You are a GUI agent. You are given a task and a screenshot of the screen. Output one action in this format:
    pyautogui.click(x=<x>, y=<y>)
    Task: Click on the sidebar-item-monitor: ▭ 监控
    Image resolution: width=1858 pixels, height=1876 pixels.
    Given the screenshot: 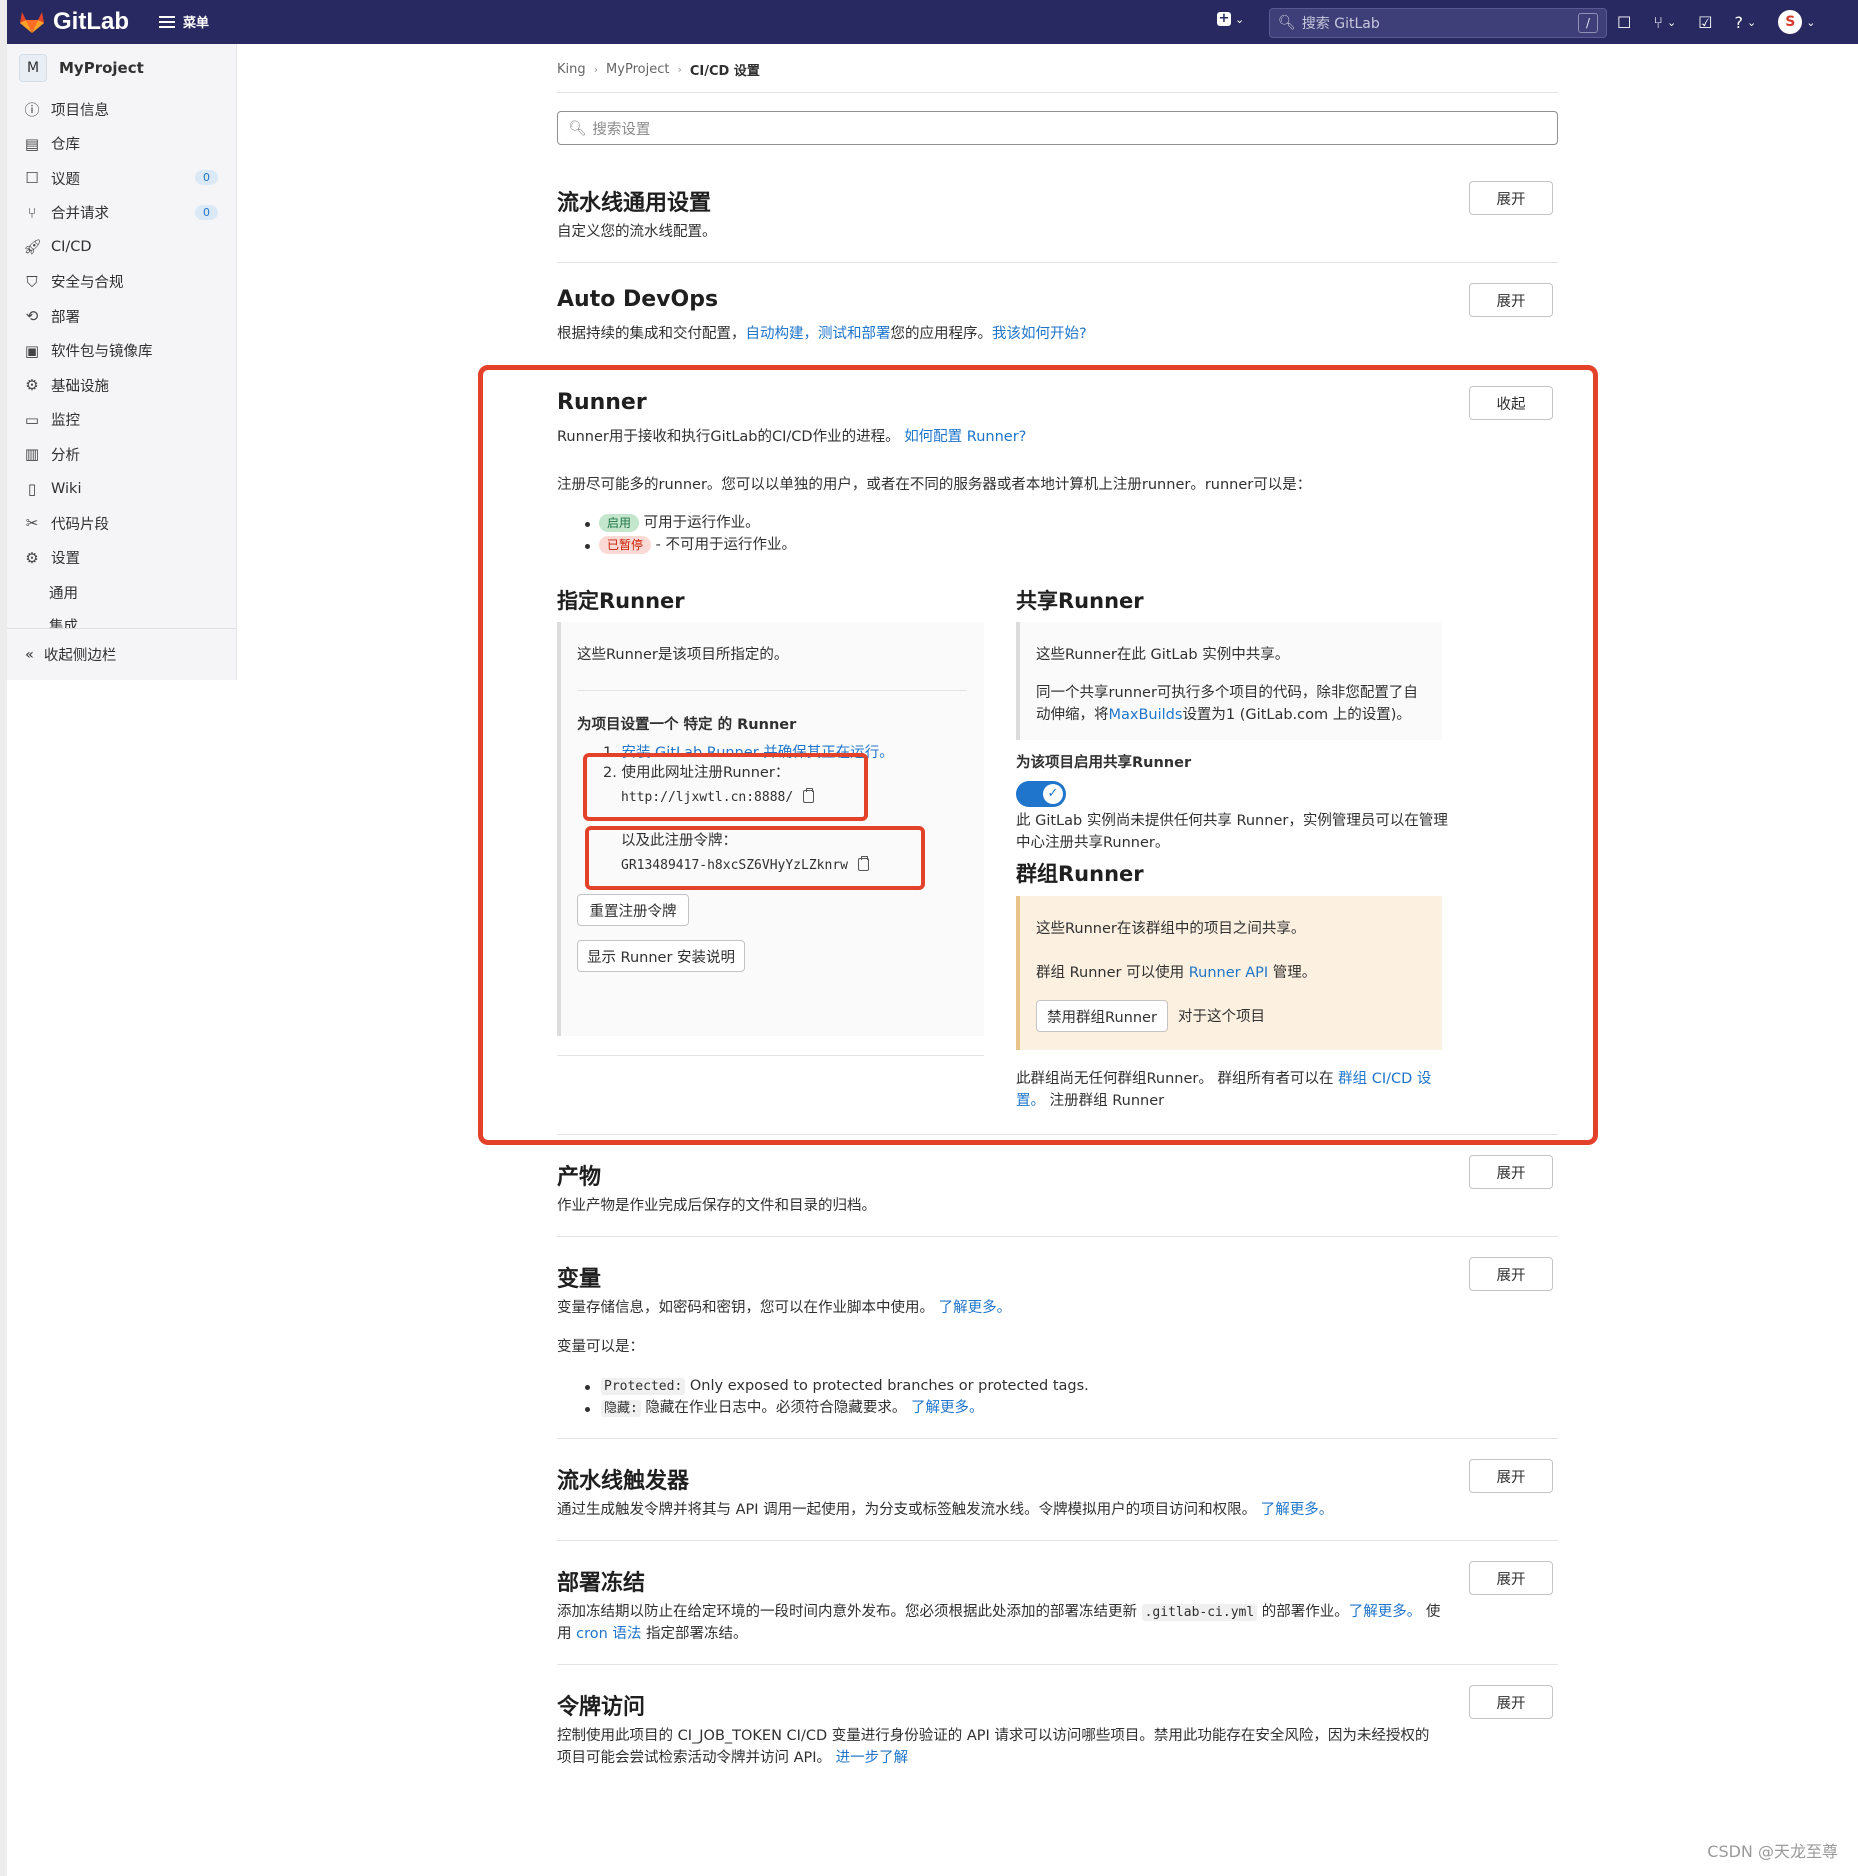 What is the action you would take?
    pyautogui.click(x=121, y=420)
    